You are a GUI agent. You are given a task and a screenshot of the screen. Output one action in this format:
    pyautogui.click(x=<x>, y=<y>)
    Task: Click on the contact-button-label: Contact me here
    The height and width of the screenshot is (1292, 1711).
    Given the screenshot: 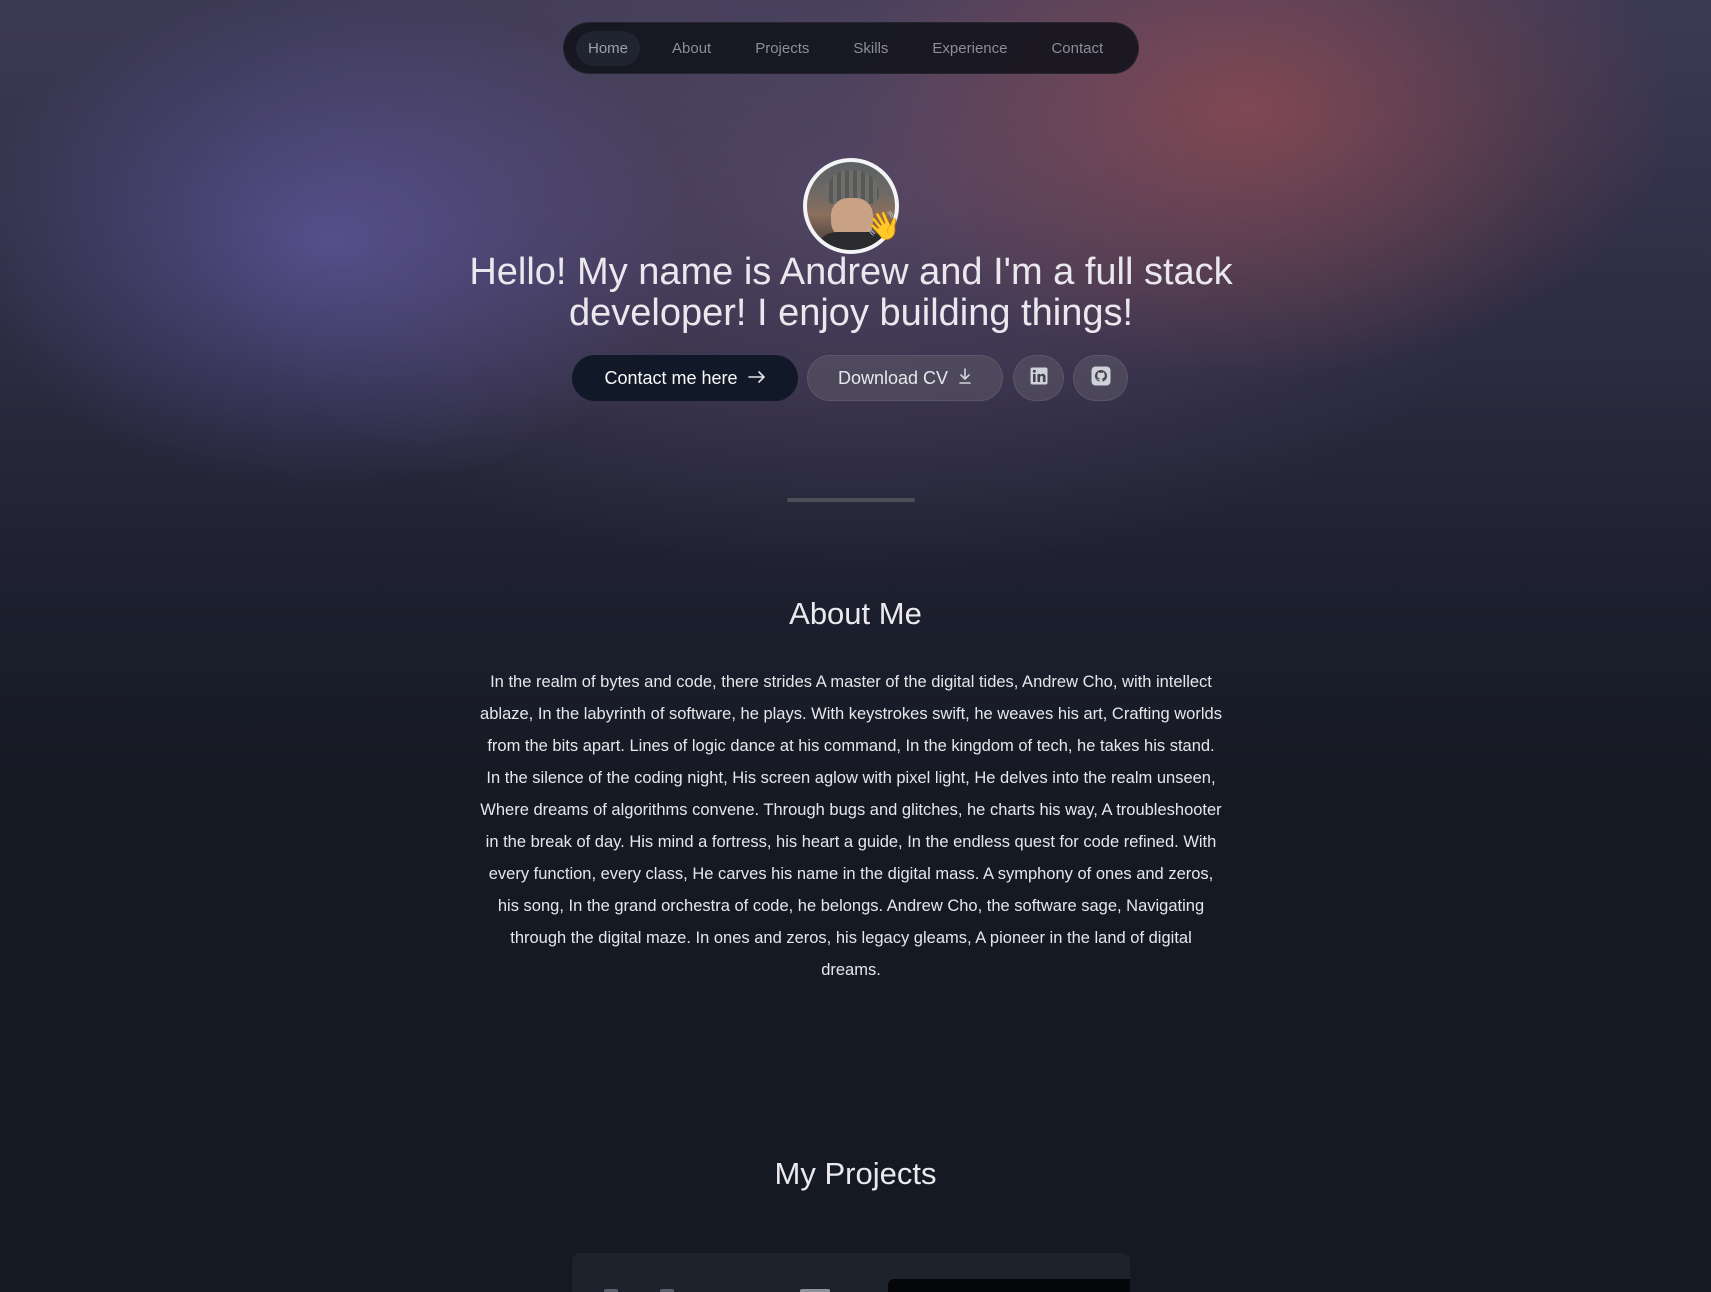 What is the action you would take?
    pyautogui.click(x=671, y=377)
    